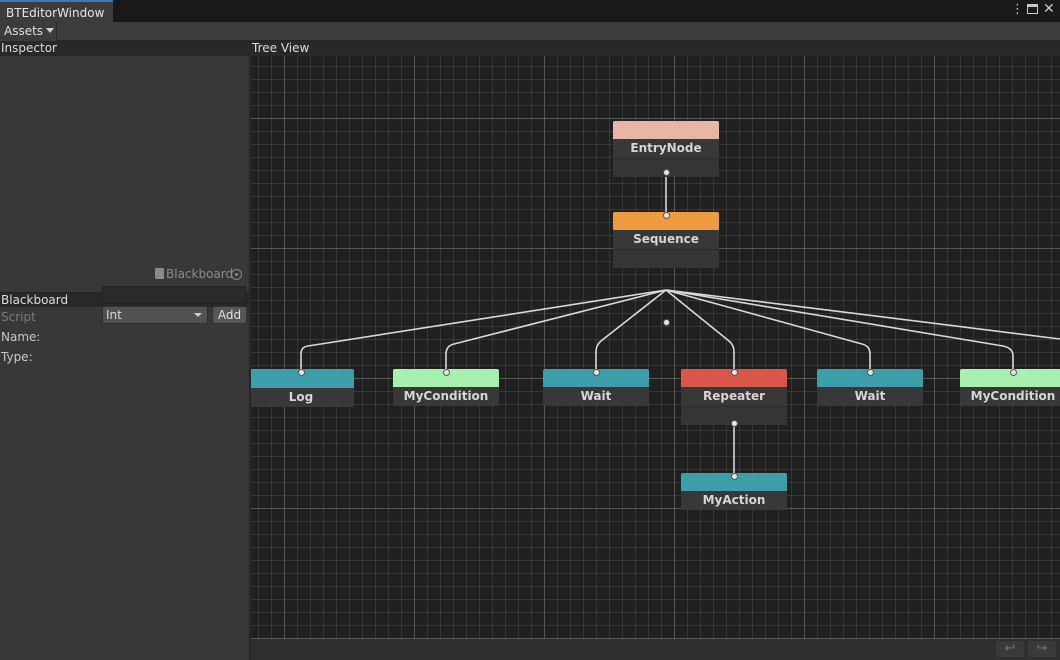 The image size is (1060, 660). Describe the element at coordinates (1042, 649) in the screenshot. I see `redo-icon: ↪` at that location.